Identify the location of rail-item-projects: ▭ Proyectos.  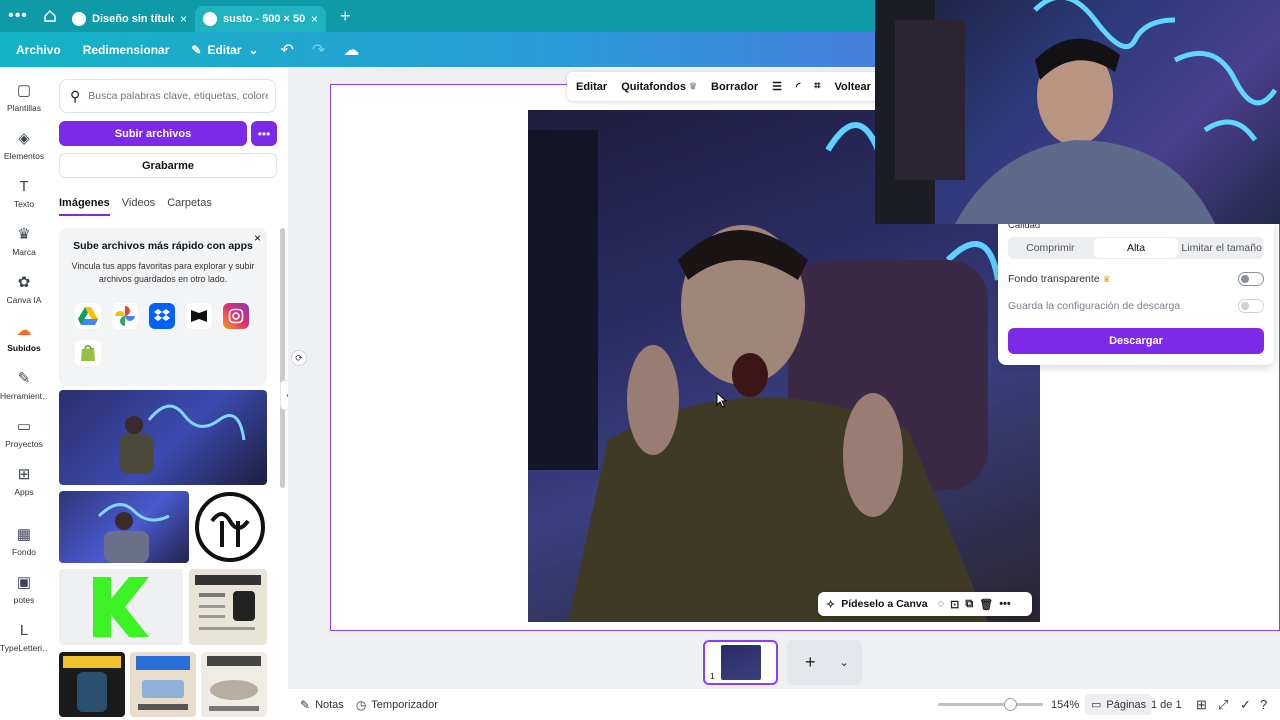
(24, 433).